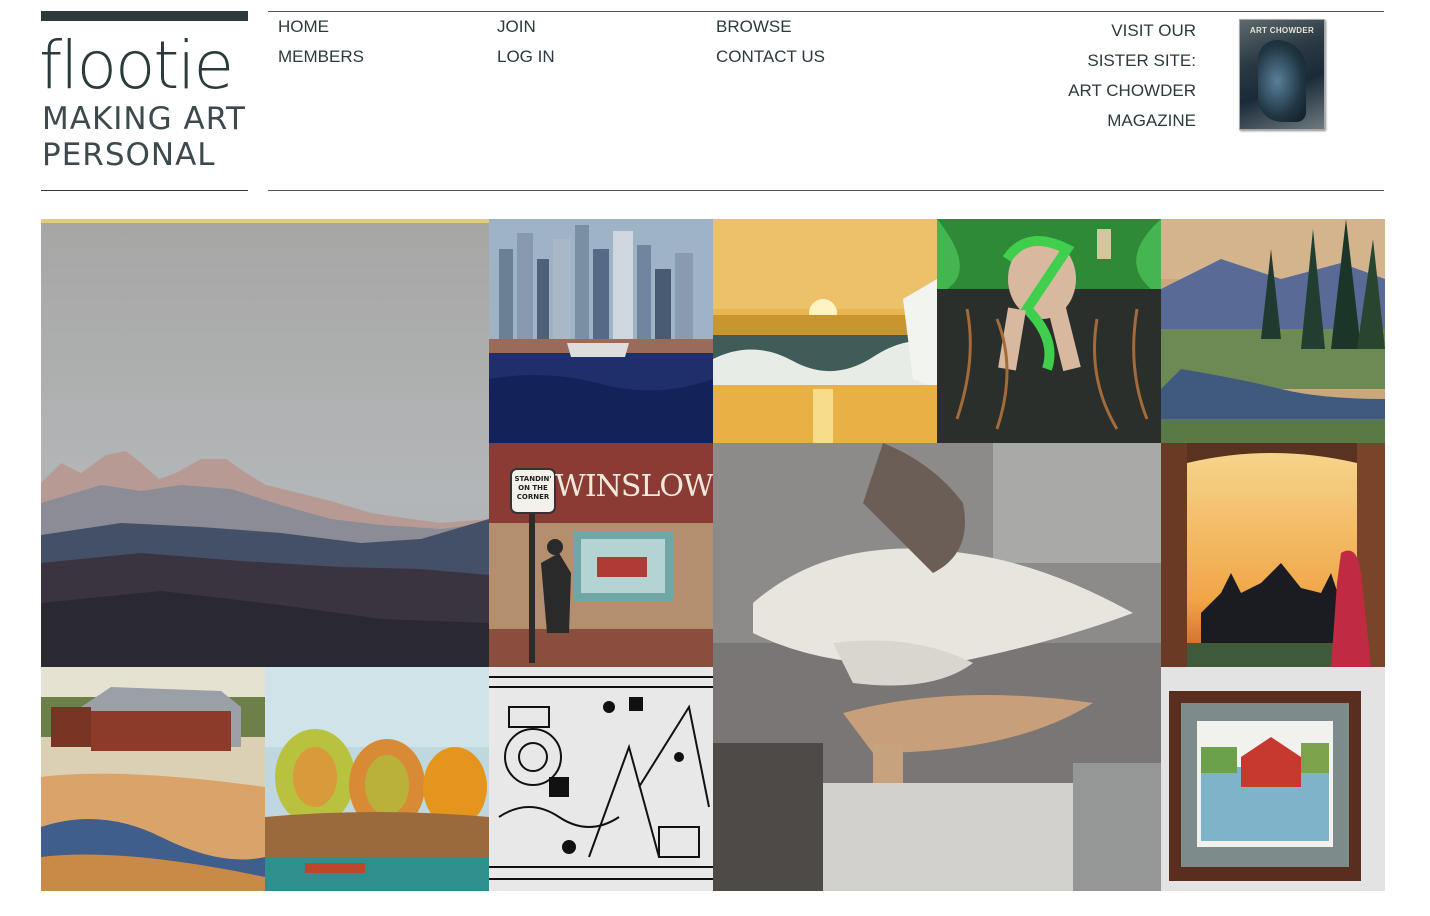  Describe the element at coordinates (129, 155) in the screenshot. I see `logo-tagline-line2: PERSONAL` at that location.